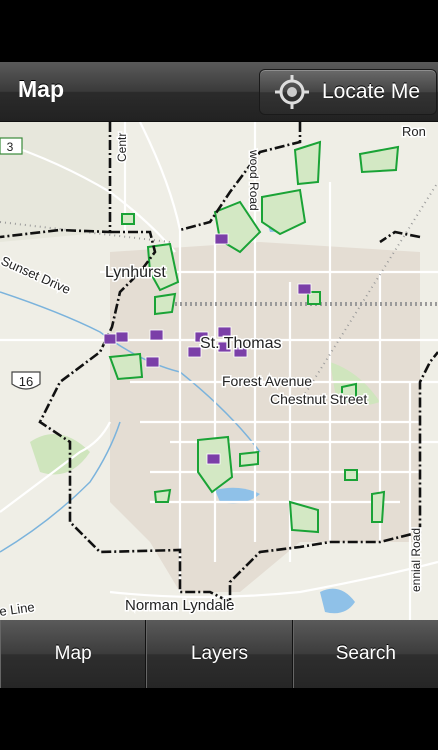 This screenshot has height=750, width=438. What do you see at coordinates (416, 560) in the screenshot?
I see `label-centennial-road: ennial Road` at bounding box center [416, 560].